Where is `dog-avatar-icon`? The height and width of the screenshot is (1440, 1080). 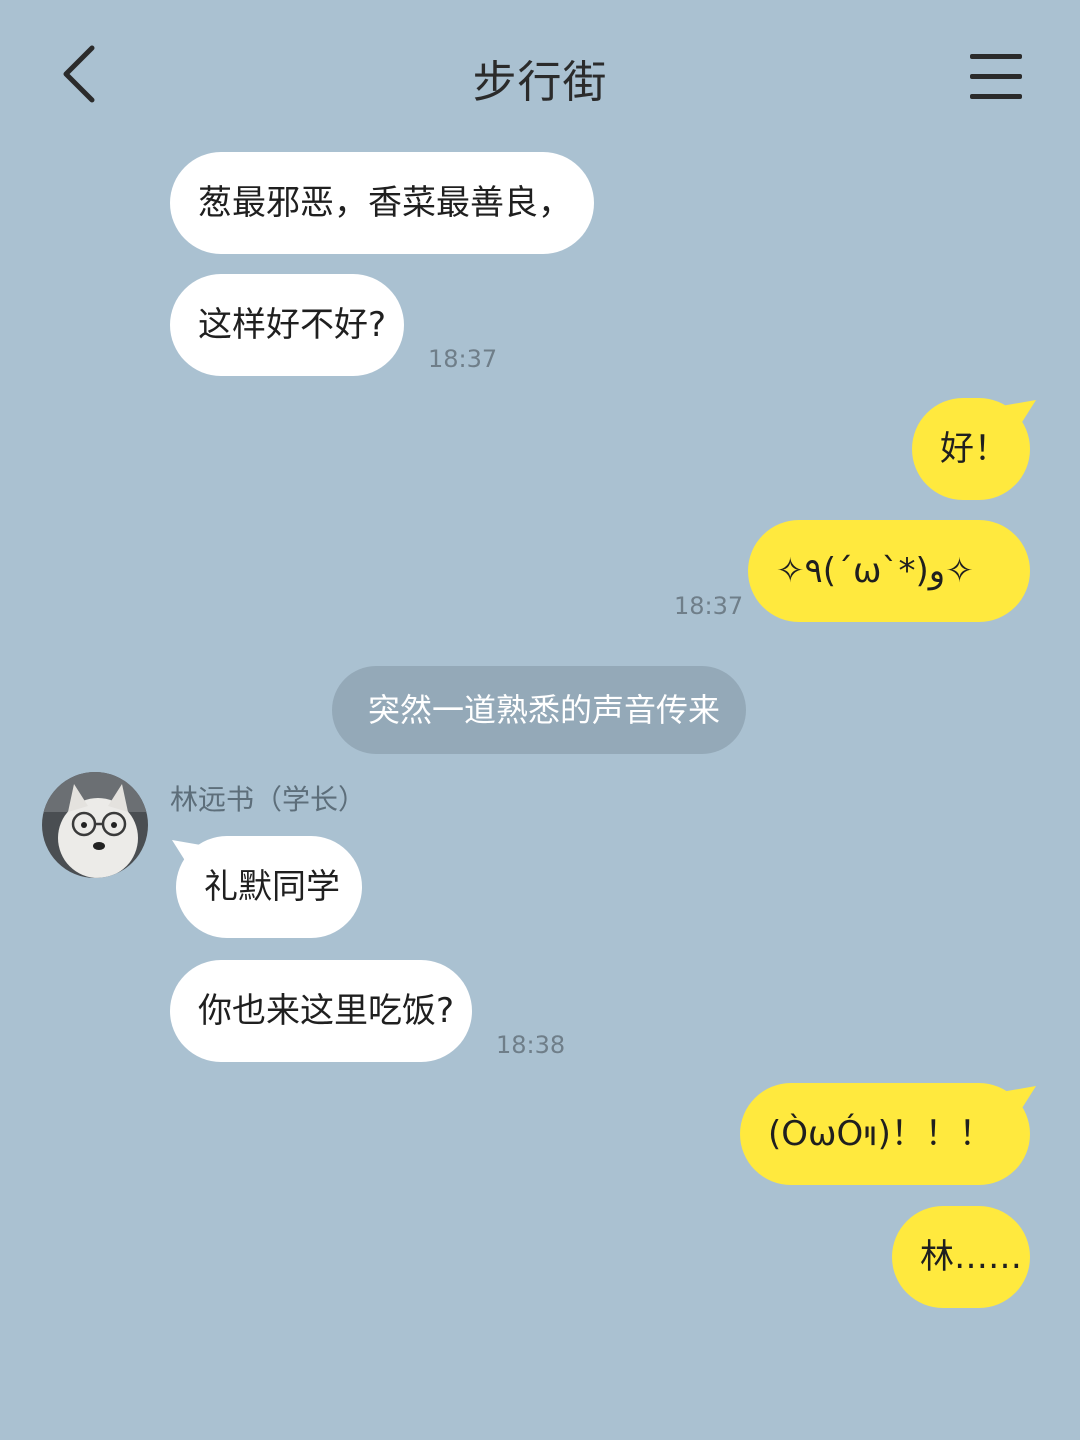 dog-avatar-icon is located at coordinates (95, 825).